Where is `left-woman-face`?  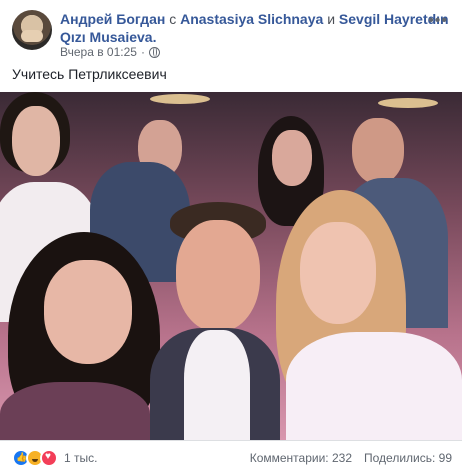 left-woman-face is located at coordinates (88, 312).